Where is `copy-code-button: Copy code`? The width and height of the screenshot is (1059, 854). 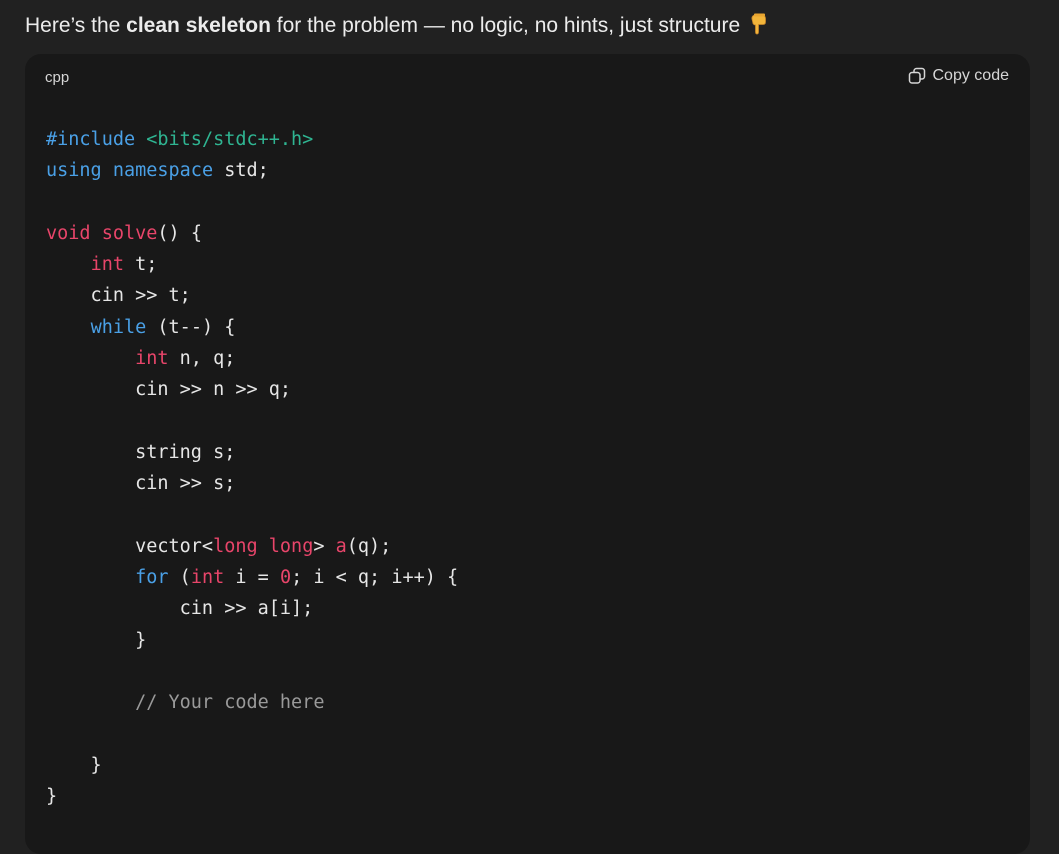
copy-code-button: Copy code is located at coordinates (959, 76).